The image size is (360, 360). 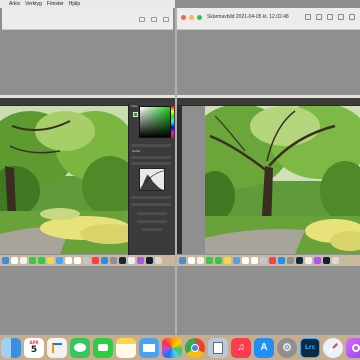 What do you see at coordinates (155, 122) in the screenshot?
I see `color-picker-field` at bounding box center [155, 122].